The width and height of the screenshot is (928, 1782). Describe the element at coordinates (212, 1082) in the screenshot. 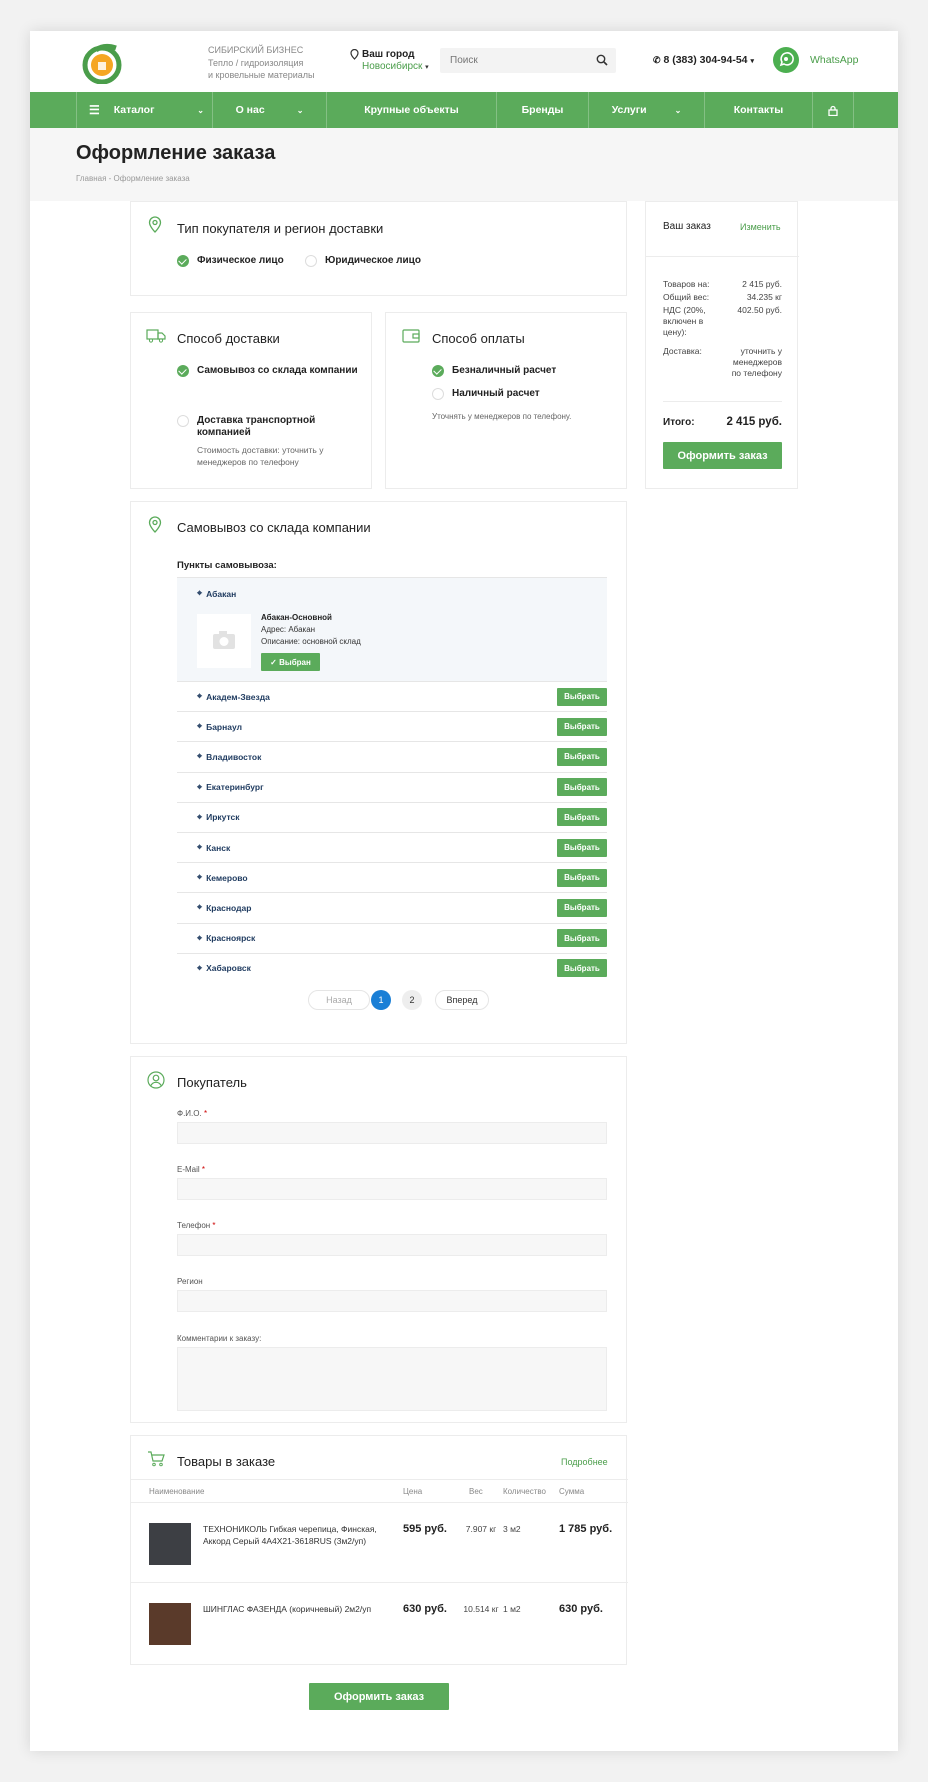

I see `section-title: Покупатель` at that location.